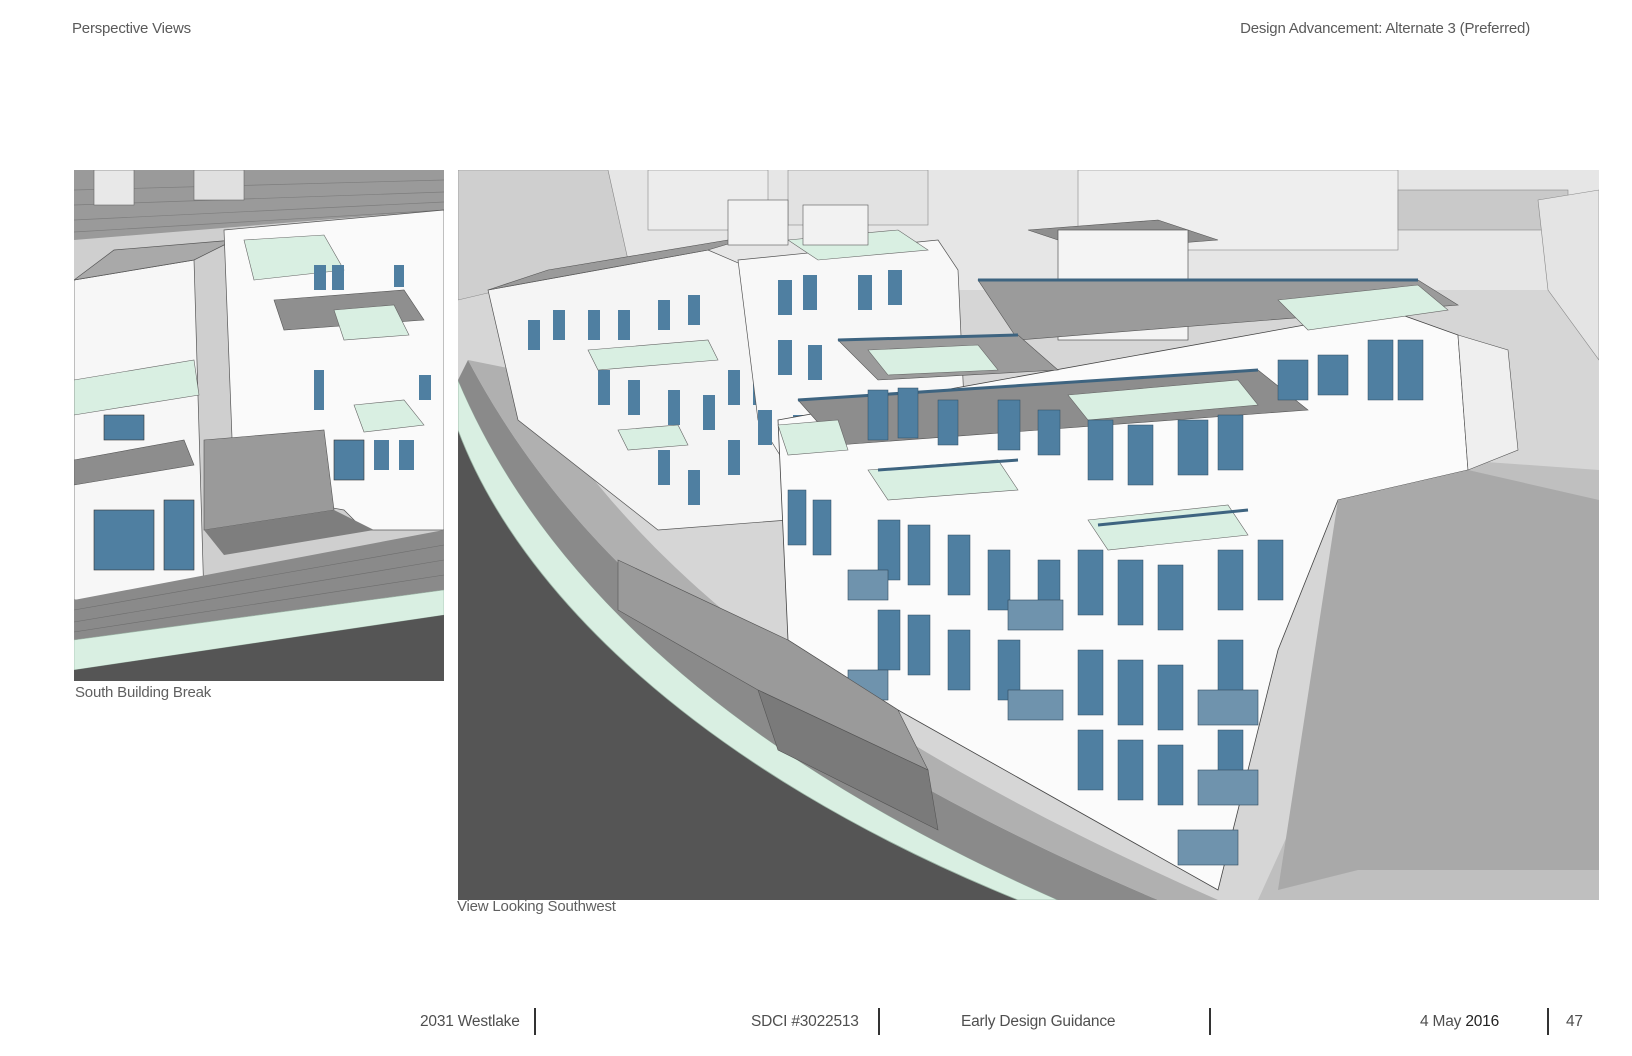  I want to click on south-building-break-rendering, so click(259, 425).